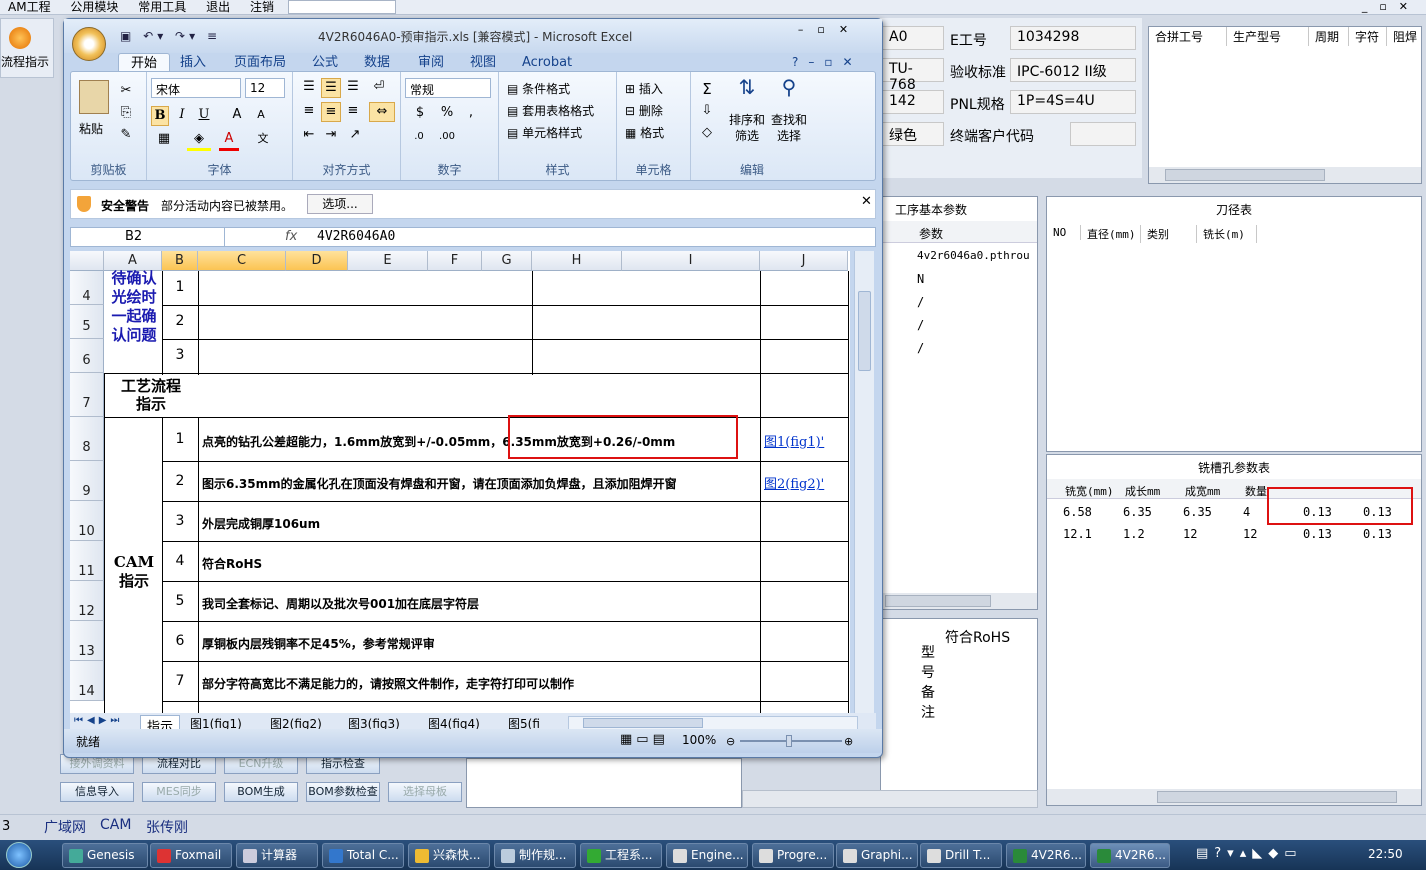  Describe the element at coordinates (699, 740) in the screenshot. I see `zoom-level: 100%` at that location.